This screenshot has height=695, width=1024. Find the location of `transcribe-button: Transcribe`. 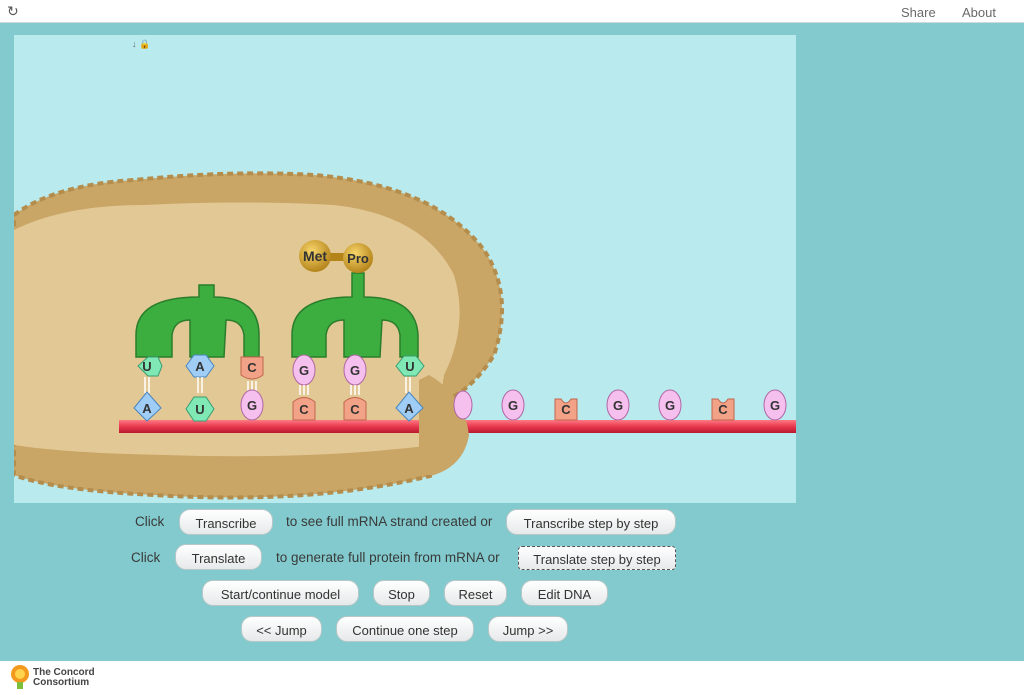

transcribe-button: Transcribe is located at coordinates (226, 522).